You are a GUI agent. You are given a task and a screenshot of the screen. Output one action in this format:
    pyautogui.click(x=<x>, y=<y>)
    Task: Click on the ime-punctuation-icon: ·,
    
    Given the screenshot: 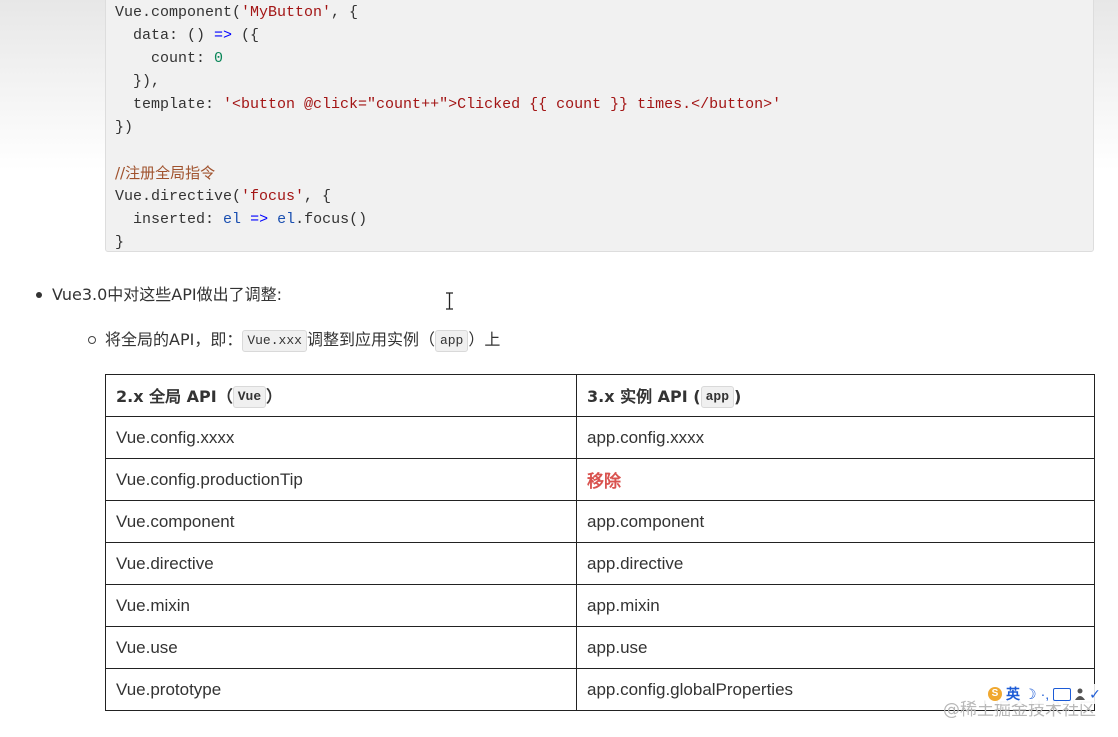 What is the action you would take?
    pyautogui.click(x=1045, y=694)
    